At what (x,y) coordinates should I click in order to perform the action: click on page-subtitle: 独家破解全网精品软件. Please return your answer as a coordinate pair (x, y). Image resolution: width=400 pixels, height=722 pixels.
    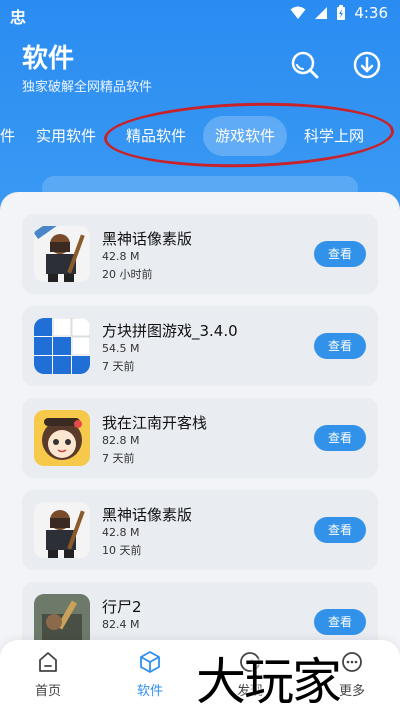
    Looking at the image, I should click on (87, 87).